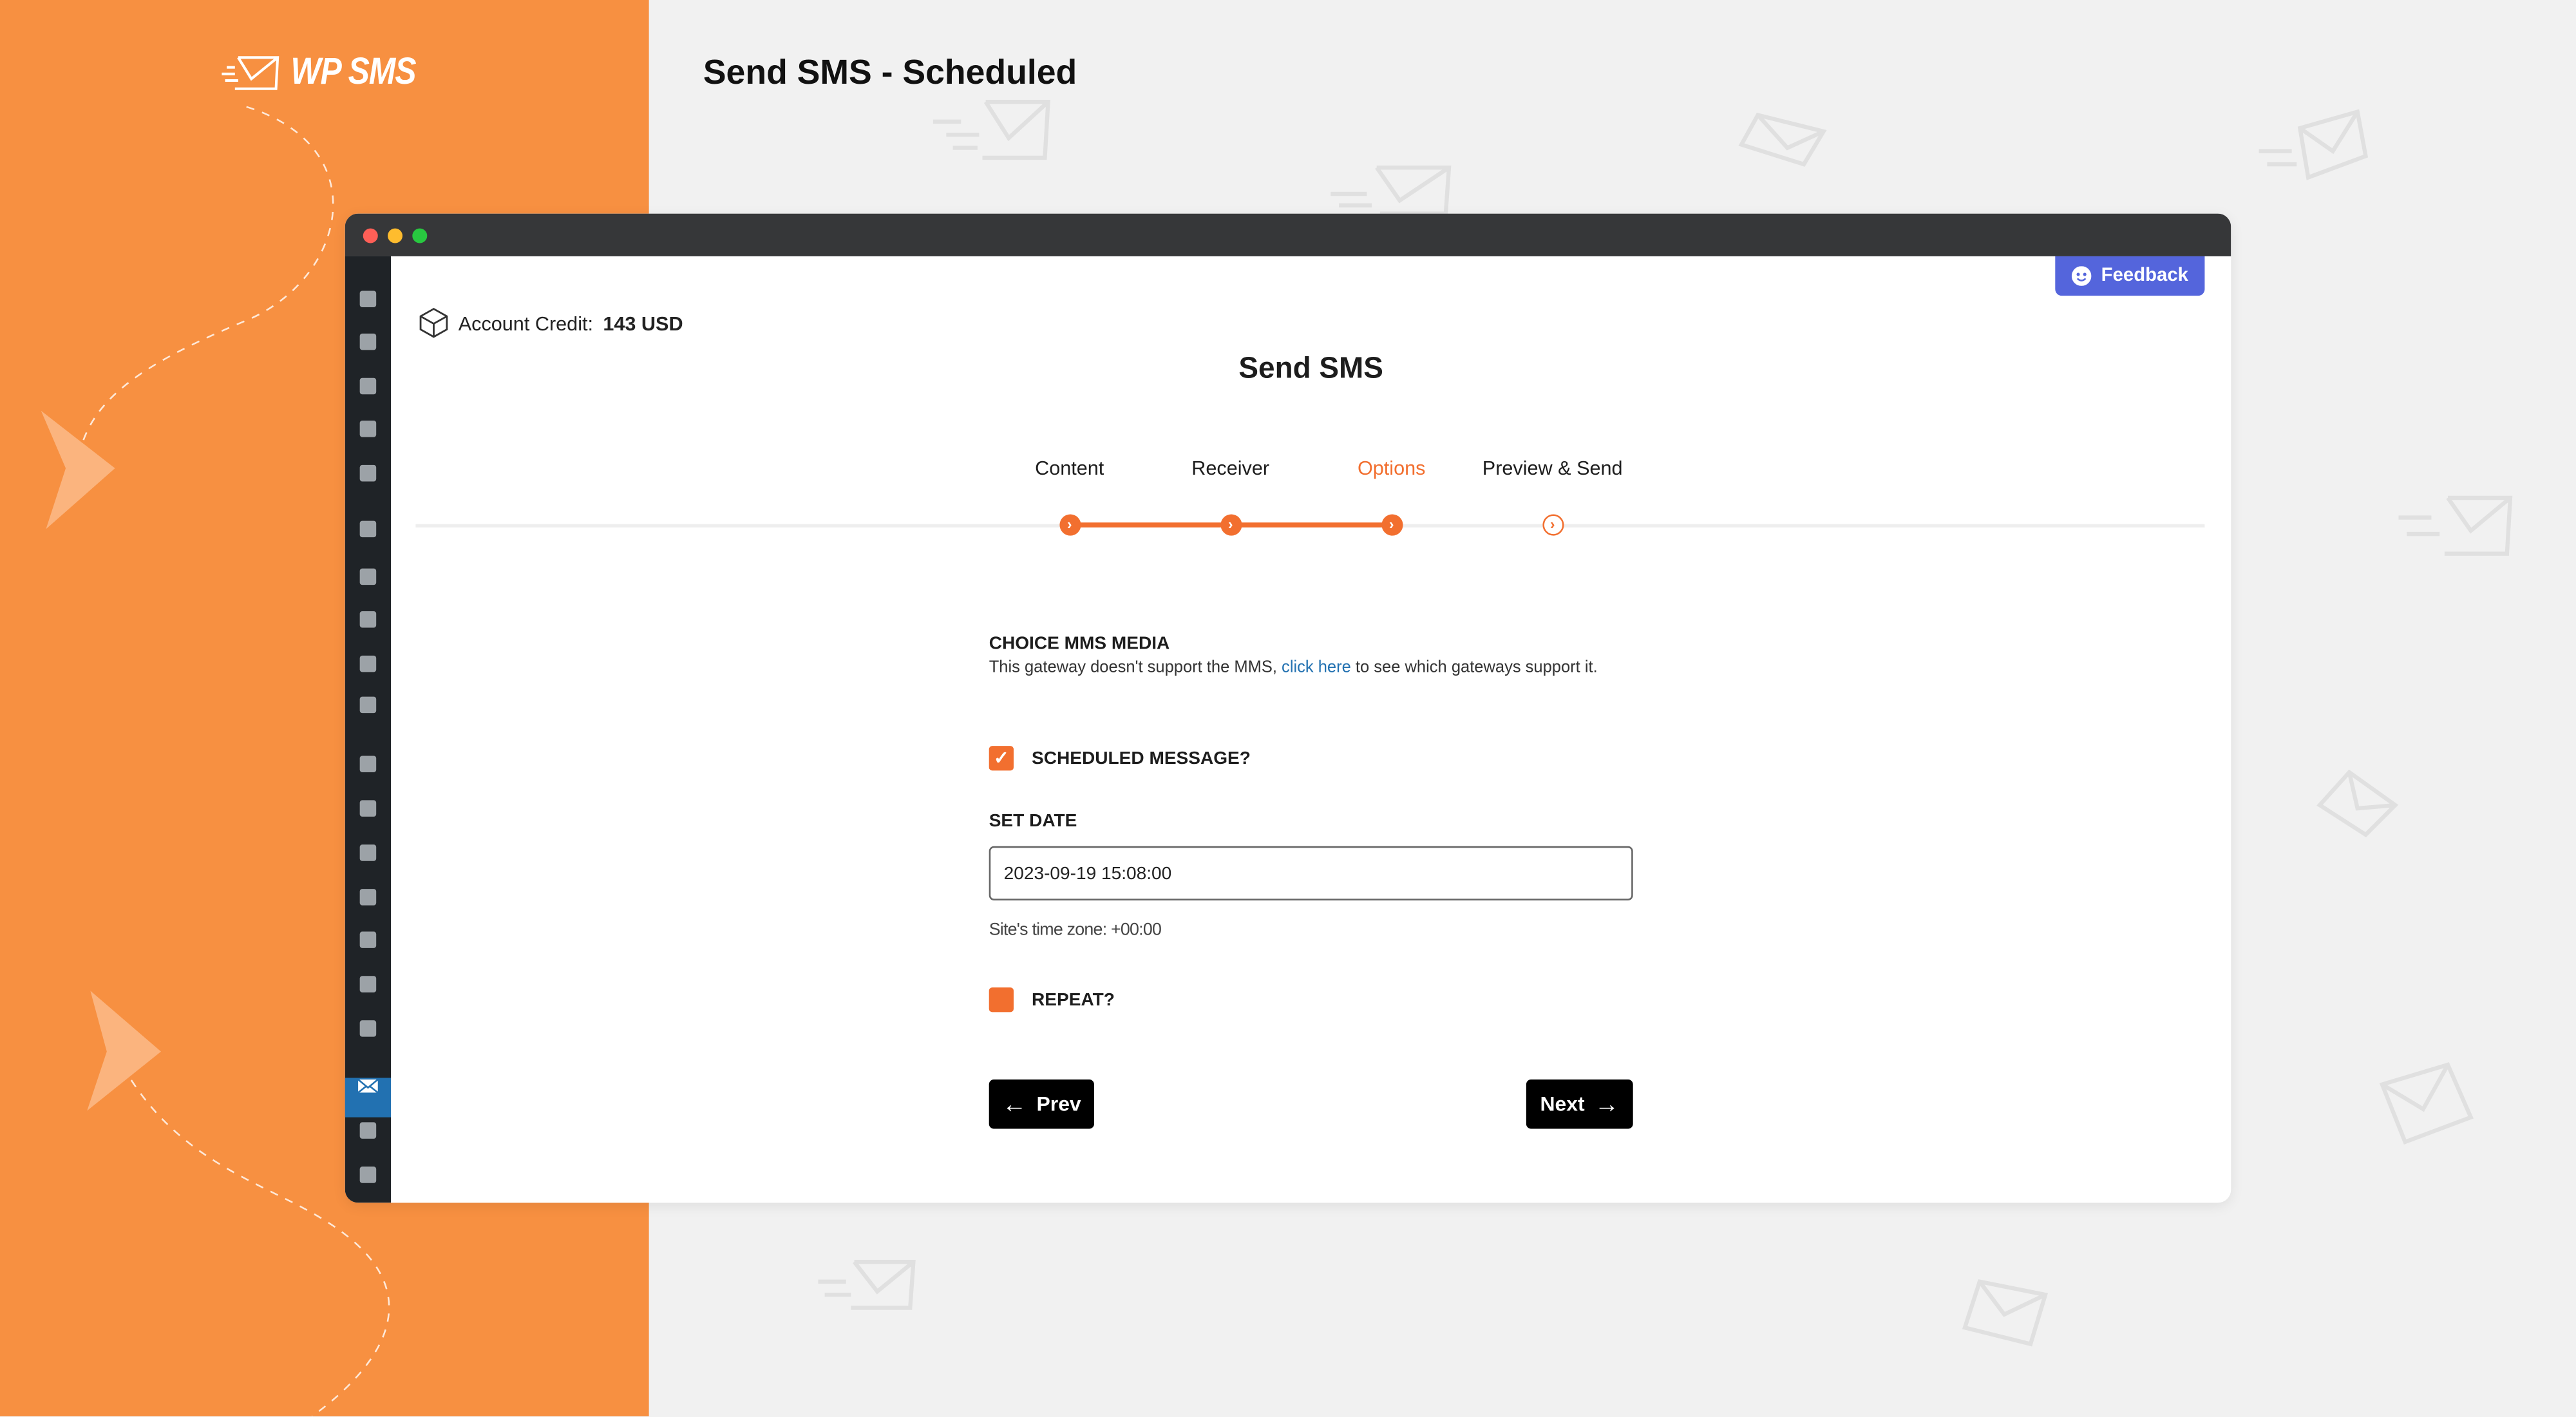 Image resolution: width=2576 pixels, height=1417 pixels. What do you see at coordinates (368, 473) in the screenshot?
I see `gallery-icon` at bounding box center [368, 473].